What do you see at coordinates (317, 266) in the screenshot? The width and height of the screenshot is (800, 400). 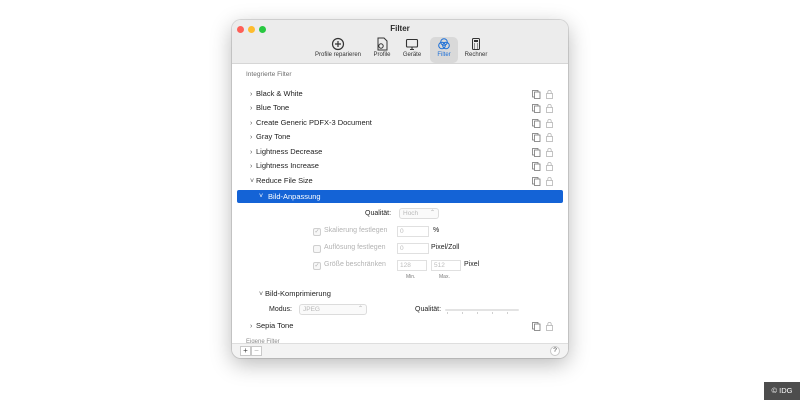 I see `groesse-checkbox: ✓` at bounding box center [317, 266].